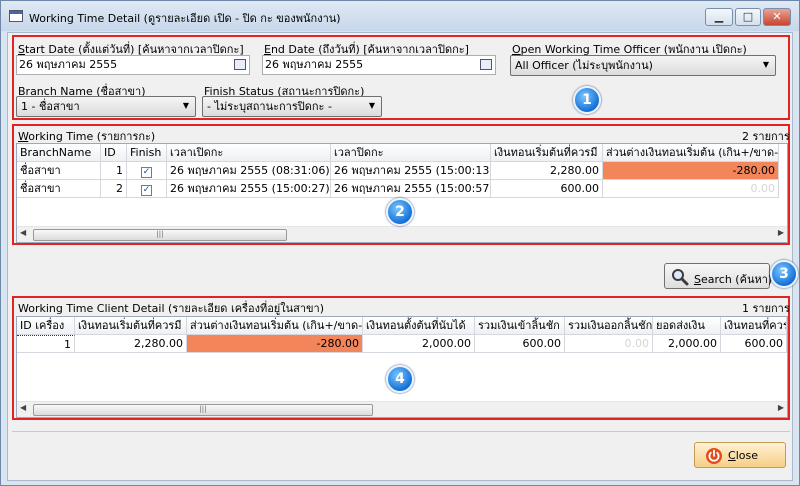  I want to click on column-header: เวลาปิดกะ, so click(411, 153).